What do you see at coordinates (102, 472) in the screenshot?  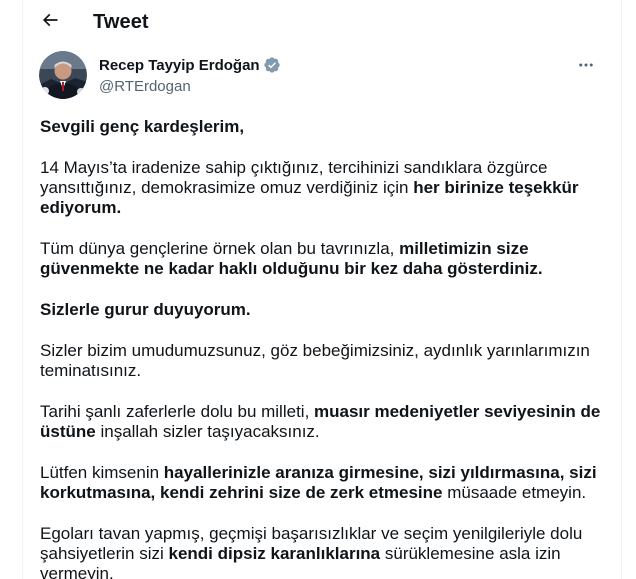 I see `text-segment: Lütfen kimsenin` at bounding box center [102, 472].